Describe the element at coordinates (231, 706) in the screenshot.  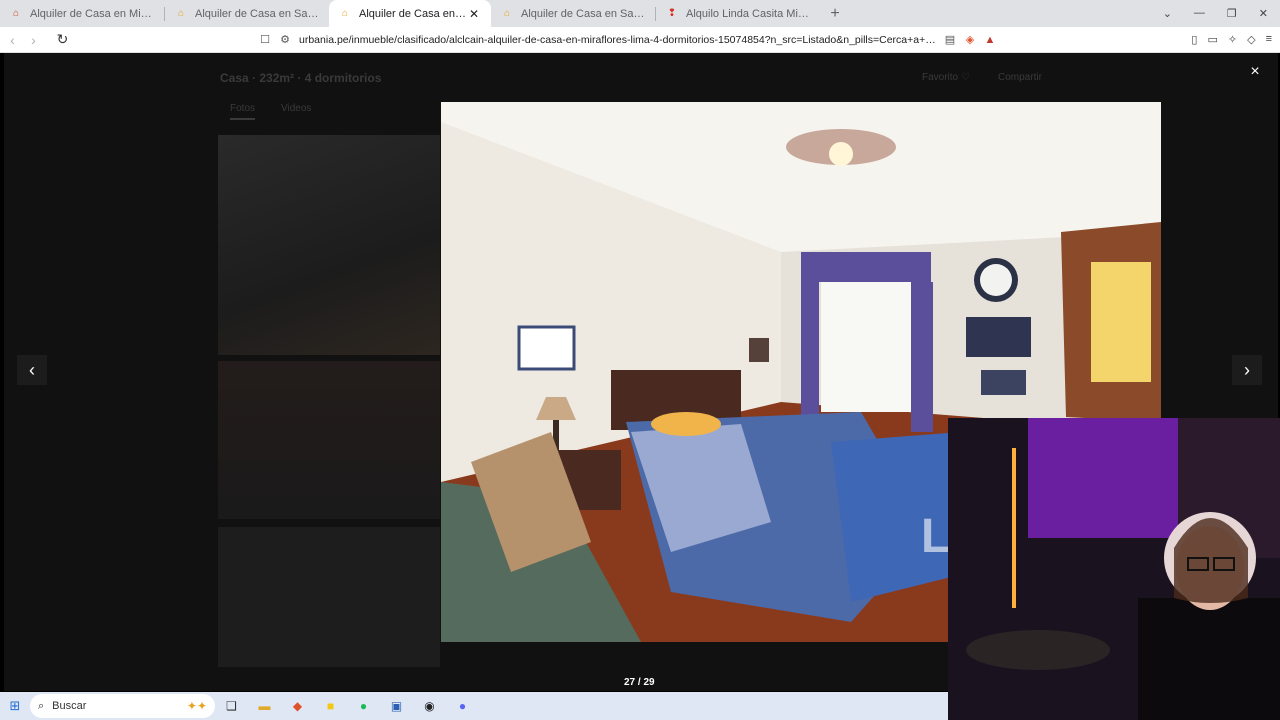
I see `task-view-icon: ❑` at that location.